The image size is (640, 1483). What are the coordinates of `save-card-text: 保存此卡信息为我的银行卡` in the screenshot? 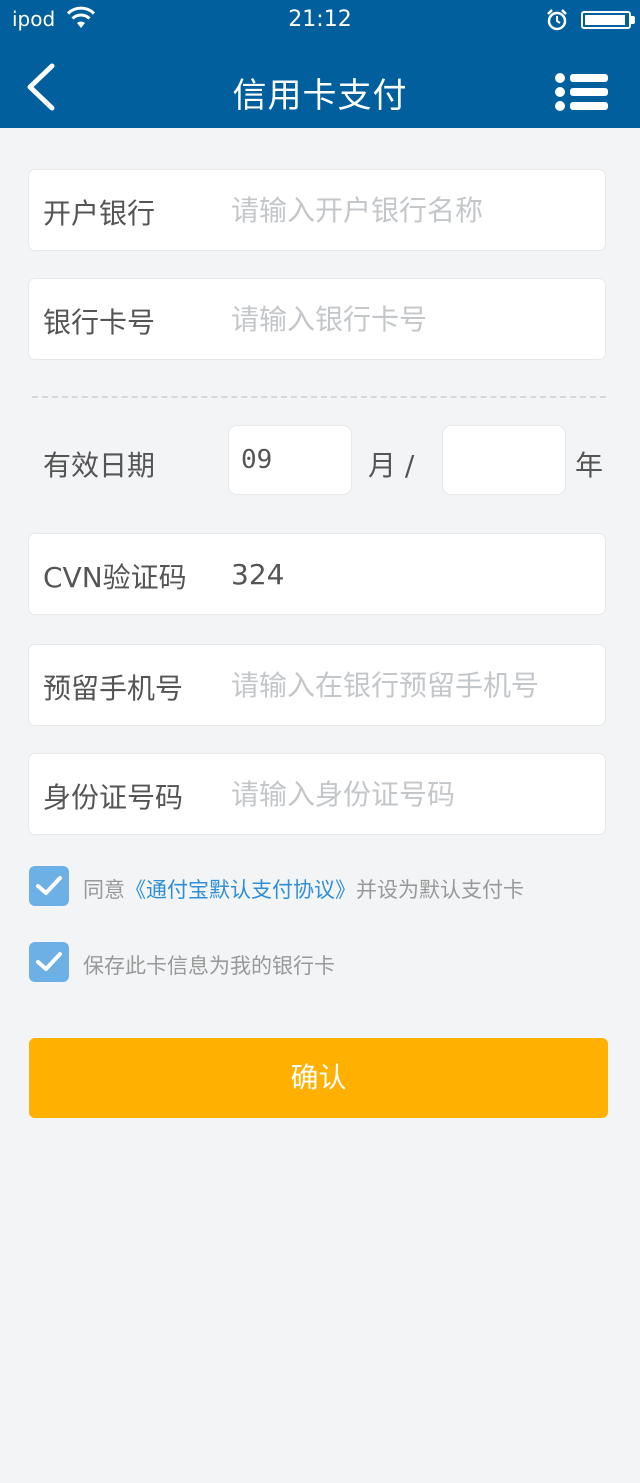 It's located at (209, 966).